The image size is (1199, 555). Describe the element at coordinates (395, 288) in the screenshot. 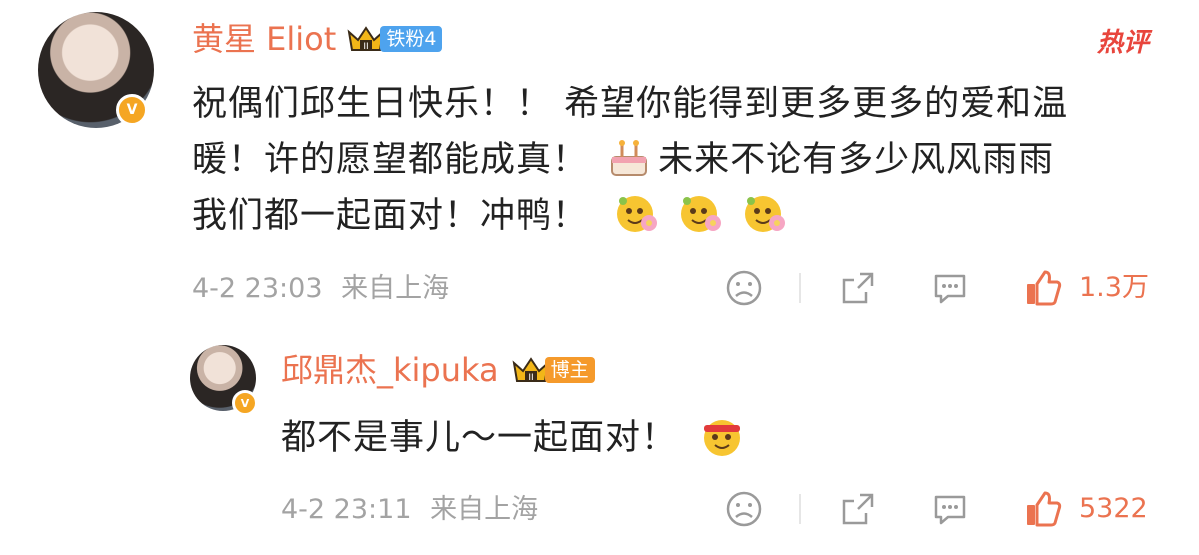

I see `comment-location: 来自上海` at that location.